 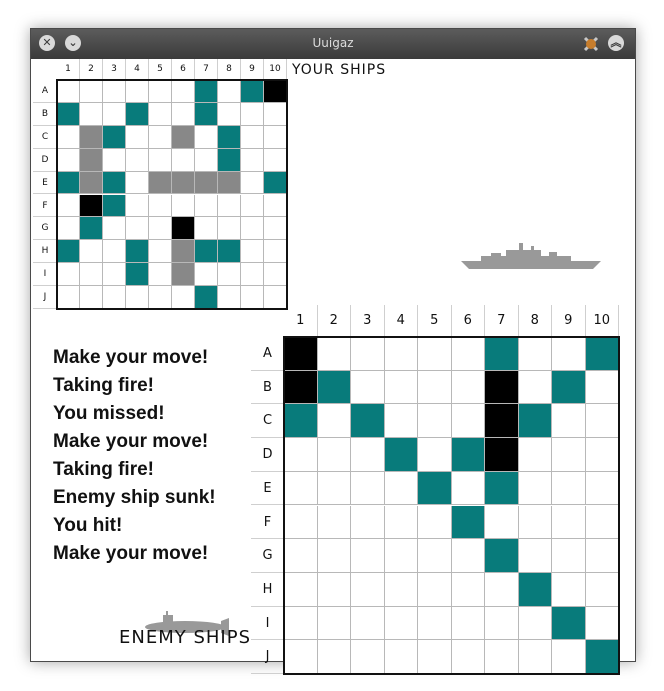 What do you see at coordinates (616, 43) in the screenshot?
I see `chevrons-up-icon: ︽` at bounding box center [616, 43].